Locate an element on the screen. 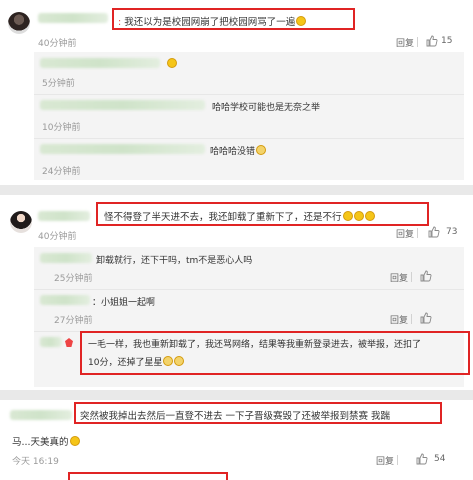  comment-time: 今天 16:19 is located at coordinates (35, 462).